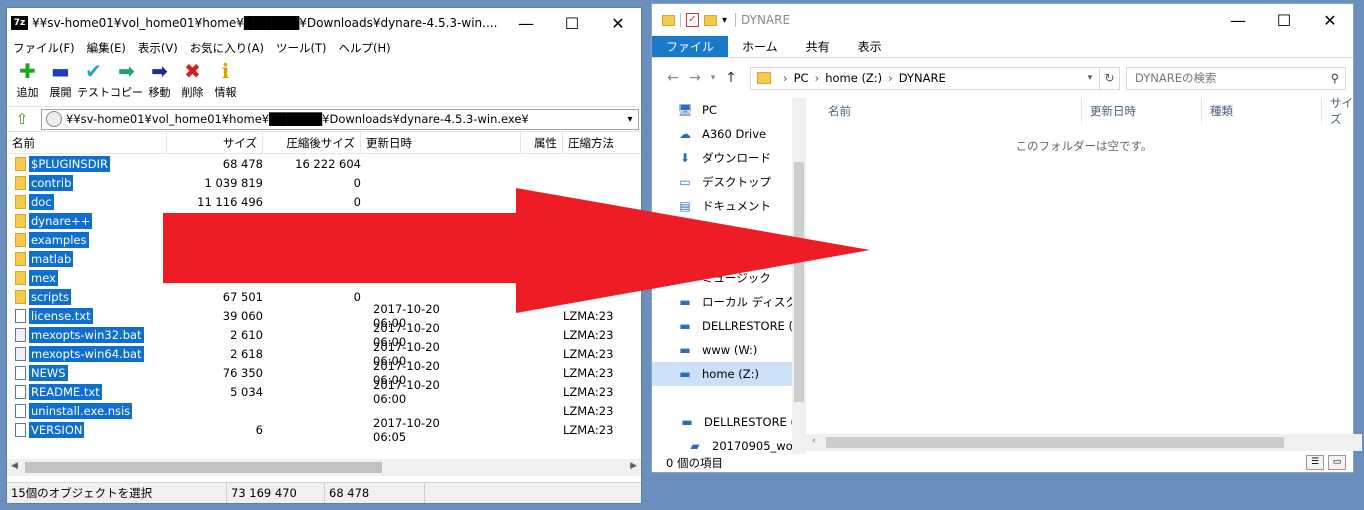 This screenshot has height=510, width=1364. Describe the element at coordinates (814, 441) in the screenshot. I see `scroll-left-icon: ‹` at that location.